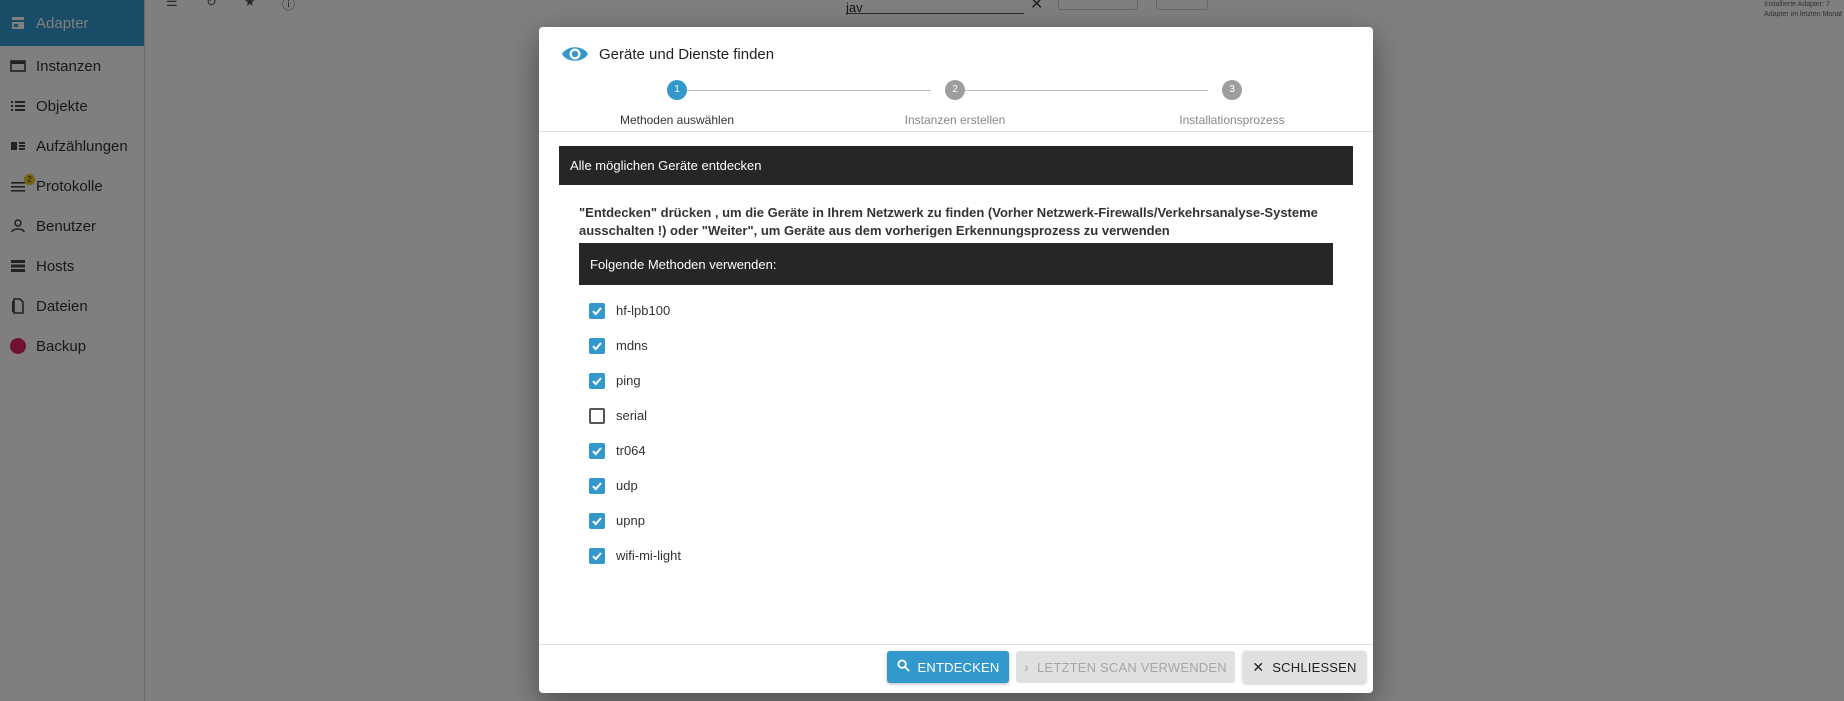  What do you see at coordinates (632, 415) in the screenshot?
I see `method-label: serial` at bounding box center [632, 415].